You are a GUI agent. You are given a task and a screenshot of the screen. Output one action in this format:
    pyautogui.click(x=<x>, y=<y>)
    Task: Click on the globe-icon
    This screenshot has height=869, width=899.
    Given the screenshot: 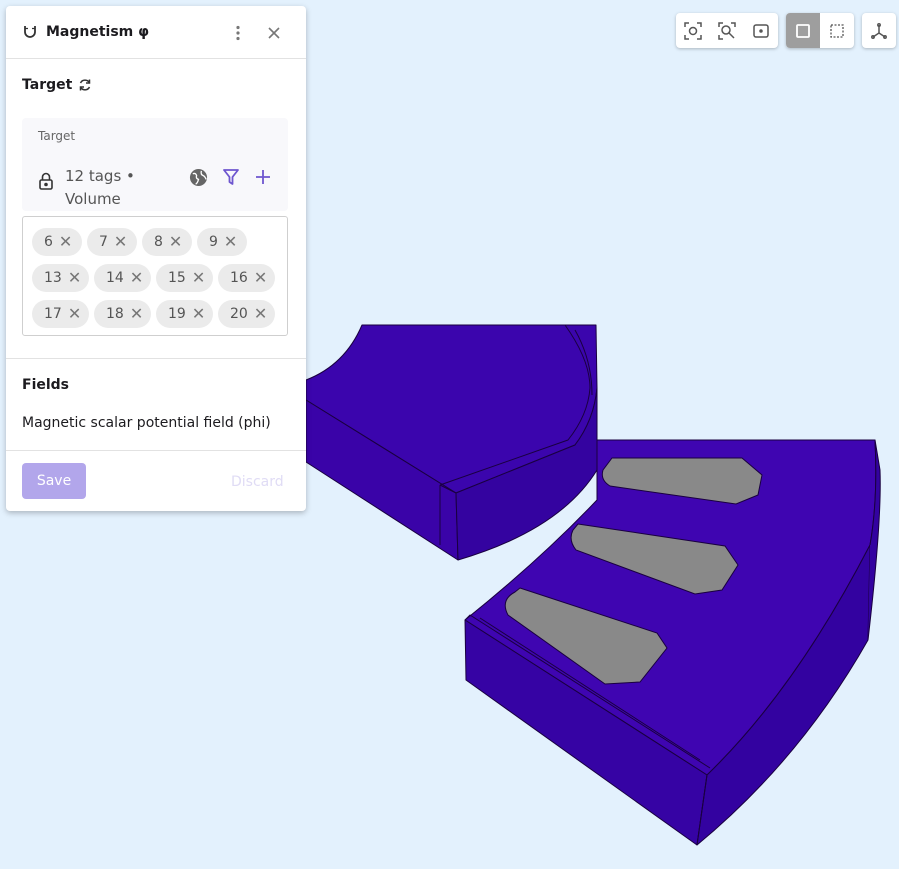 What is the action you would take?
    pyautogui.click(x=198, y=177)
    